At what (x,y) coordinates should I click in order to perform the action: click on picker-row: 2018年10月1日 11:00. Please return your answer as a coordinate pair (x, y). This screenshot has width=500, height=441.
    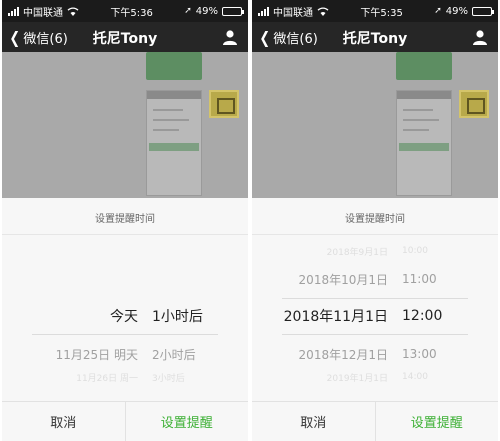
    Looking at the image, I should click on (375, 279).